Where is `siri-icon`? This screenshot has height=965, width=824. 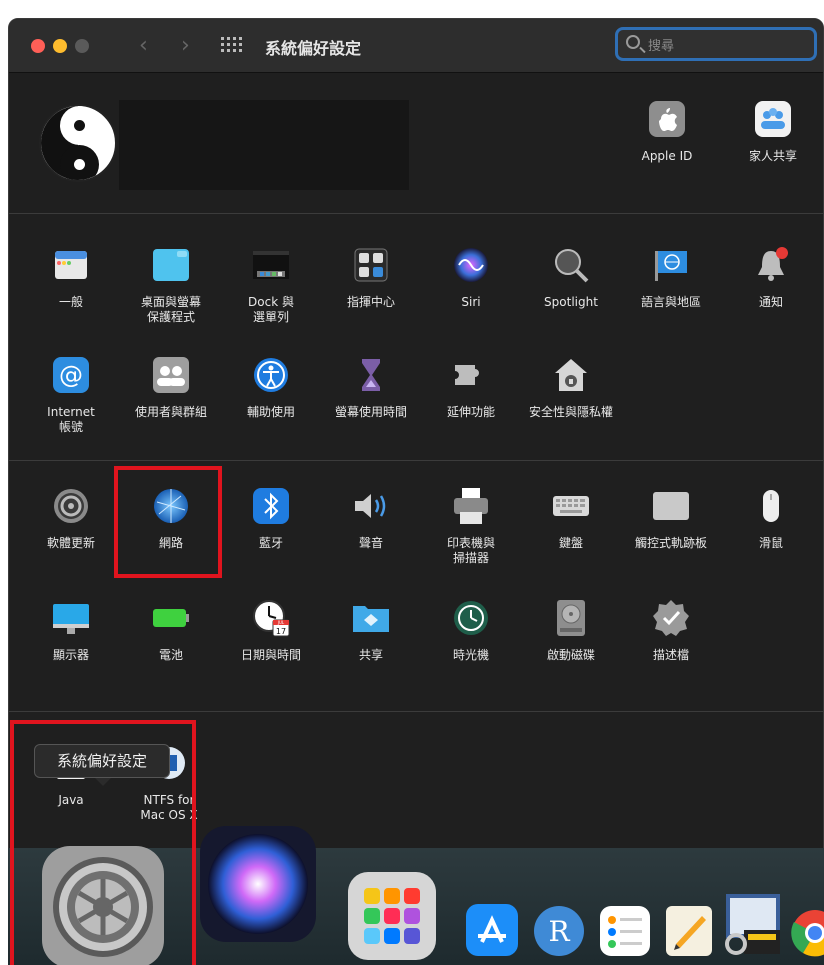
siri-icon is located at coordinates (471, 265).